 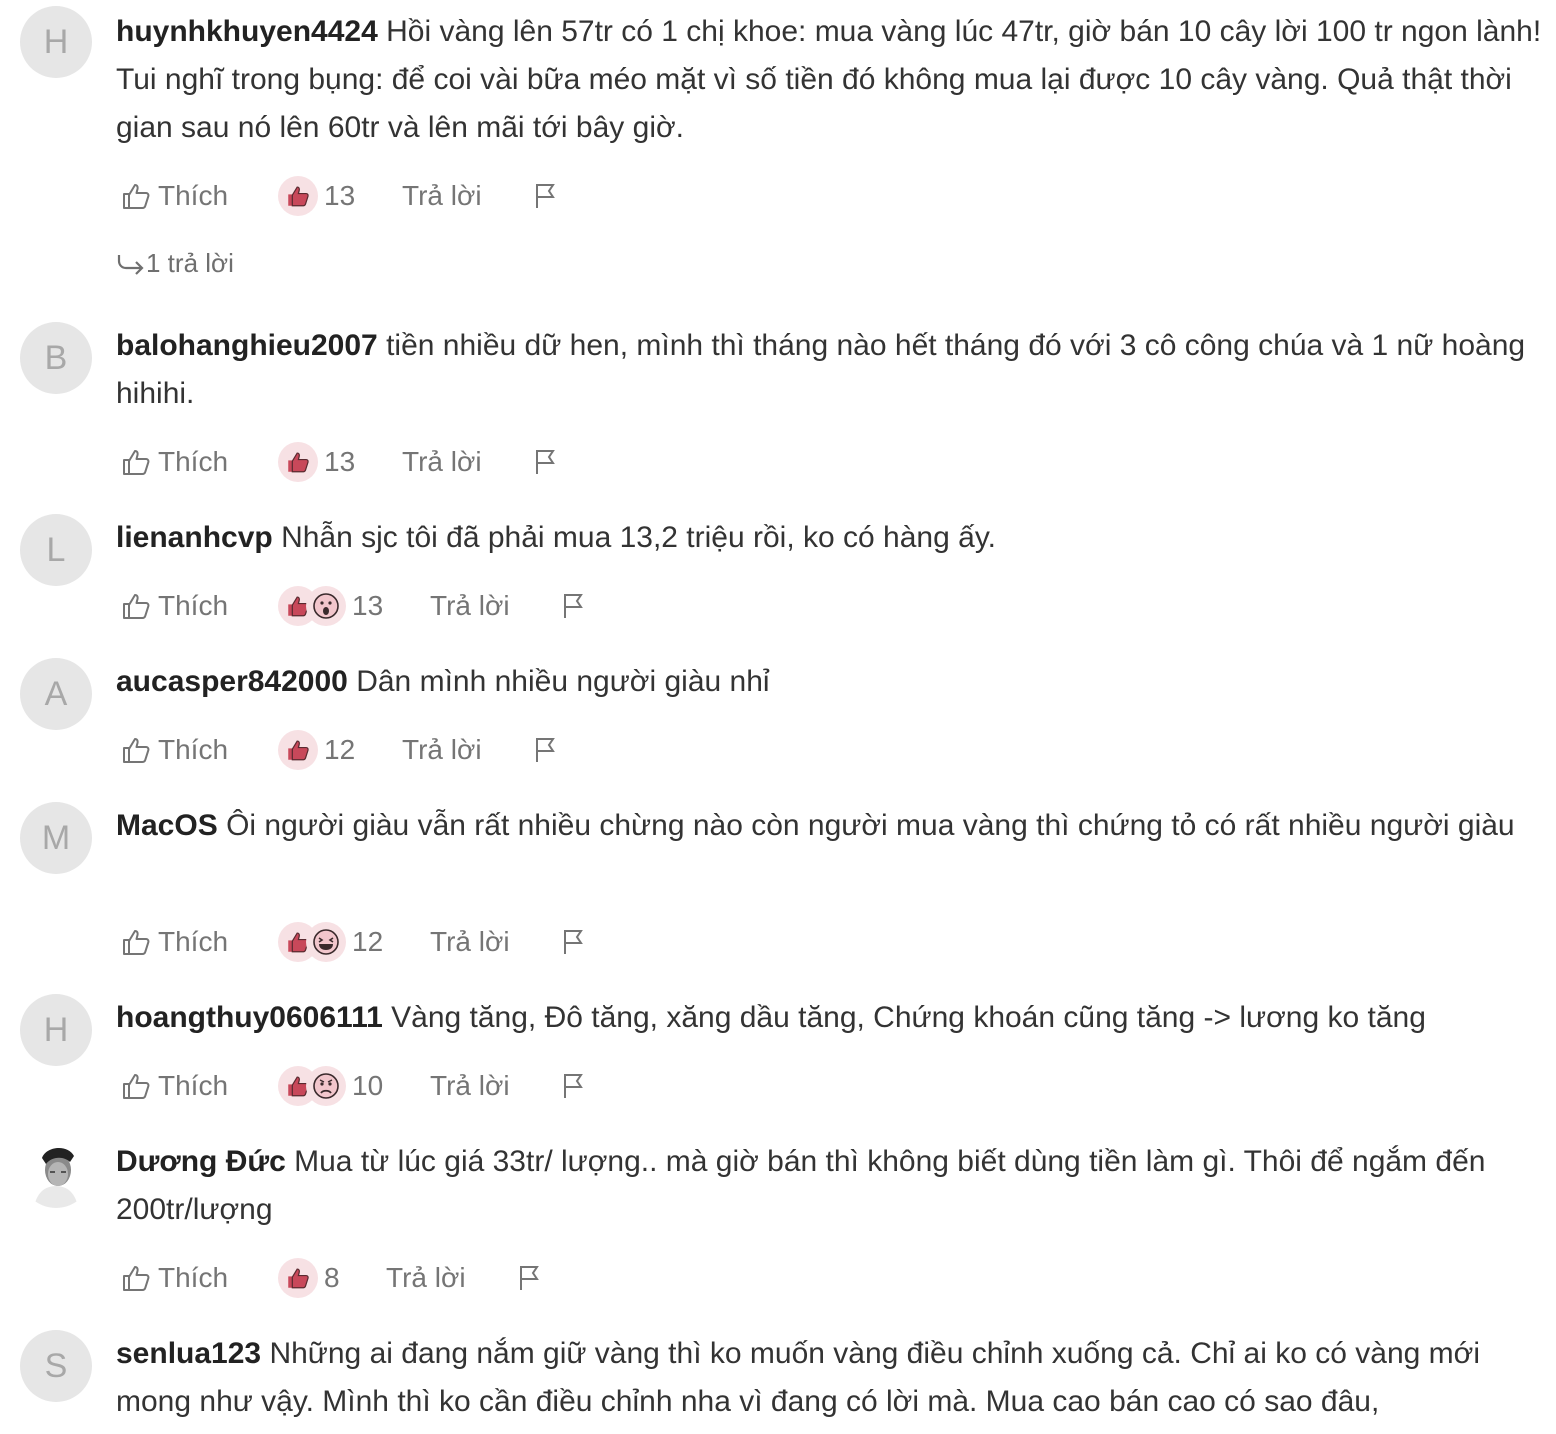 I want to click on sad-reaction-icon, so click(x=326, y=1086).